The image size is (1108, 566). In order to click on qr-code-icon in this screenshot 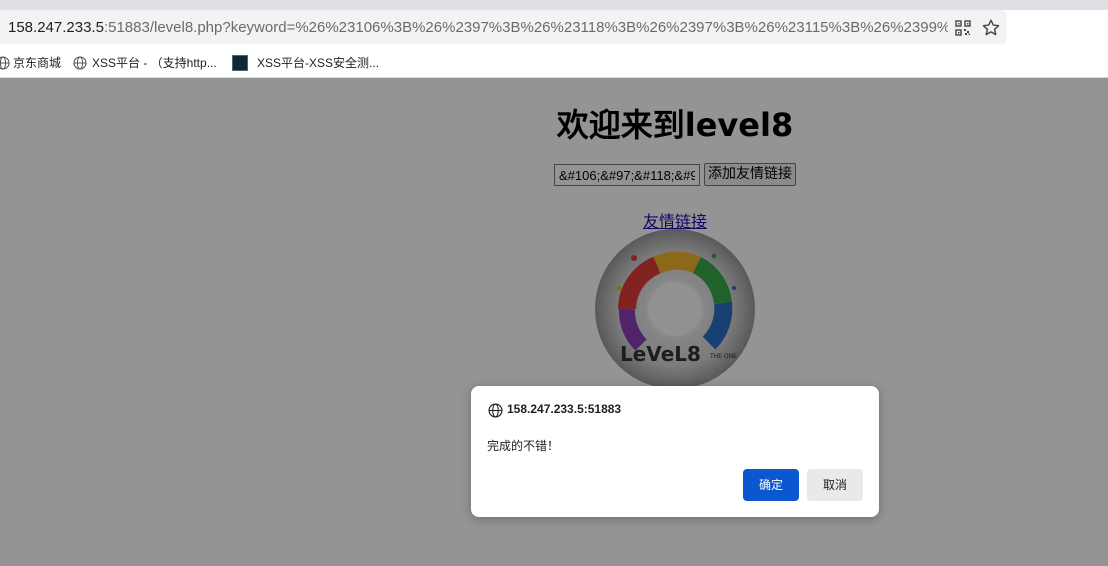, I will do `click(963, 28)`.